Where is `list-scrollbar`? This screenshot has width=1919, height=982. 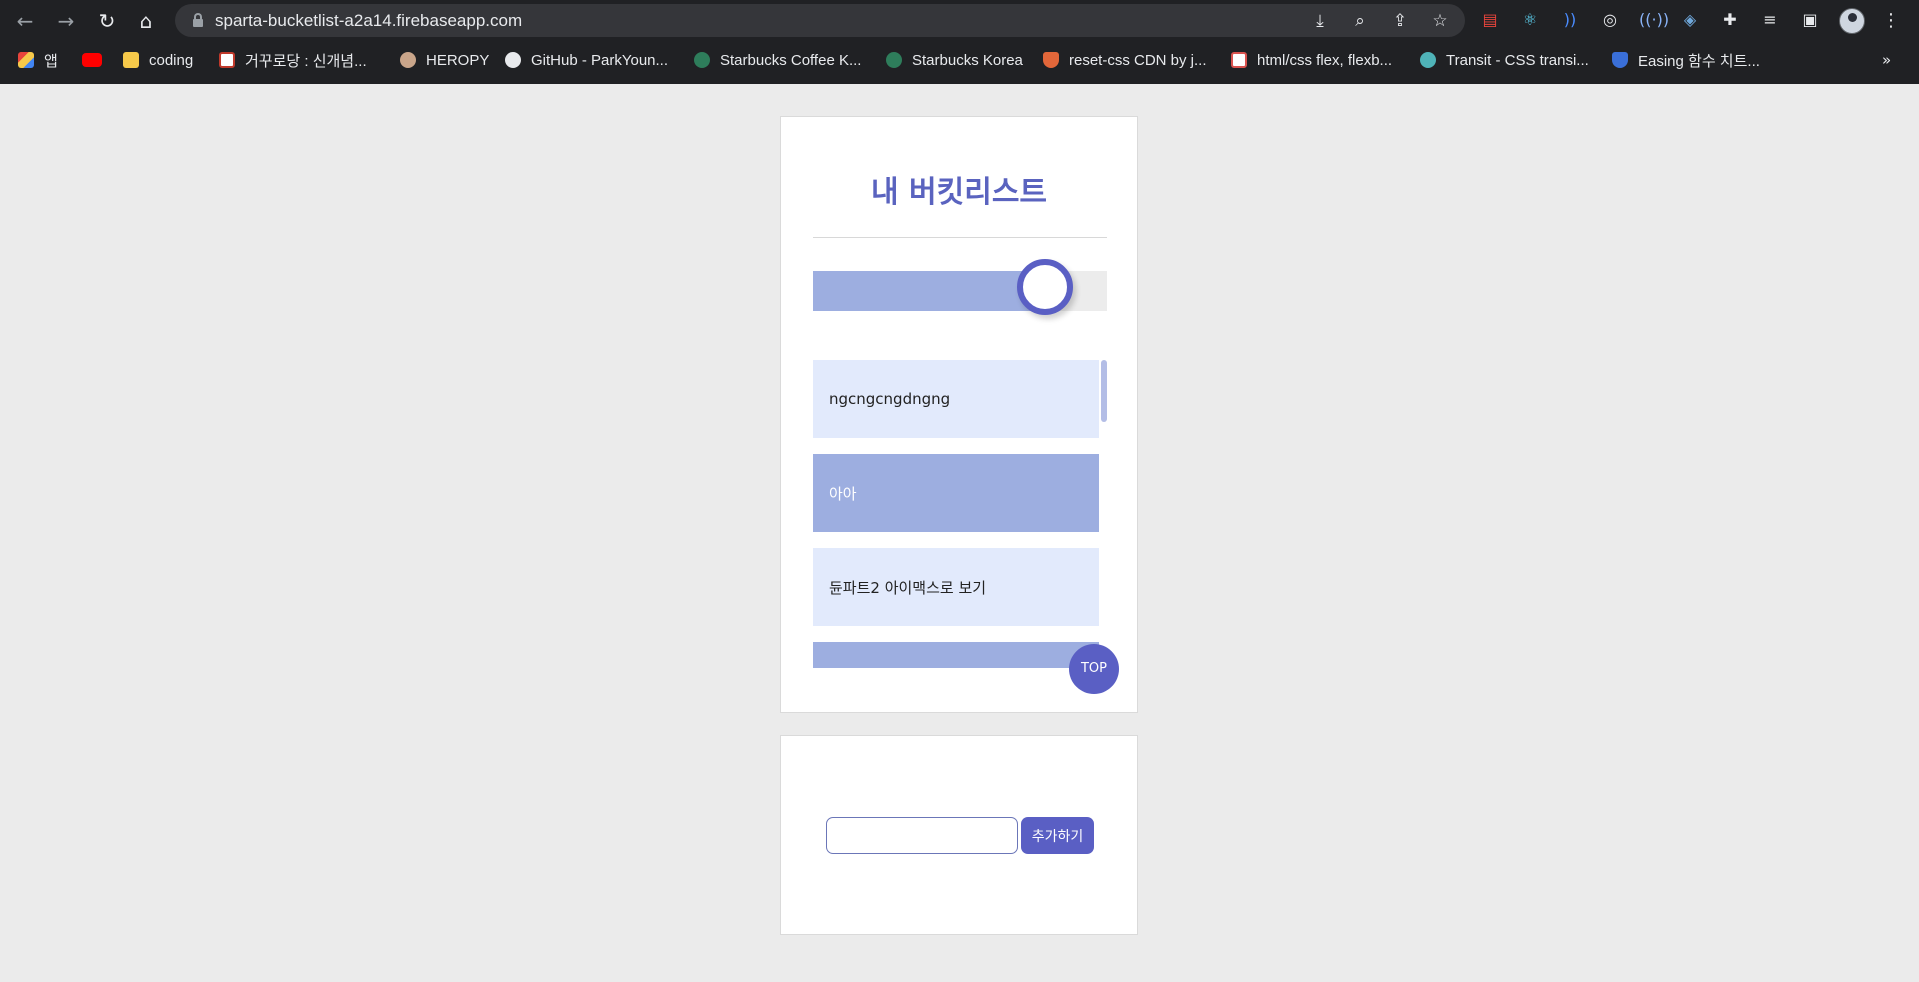 list-scrollbar is located at coordinates (1104, 391).